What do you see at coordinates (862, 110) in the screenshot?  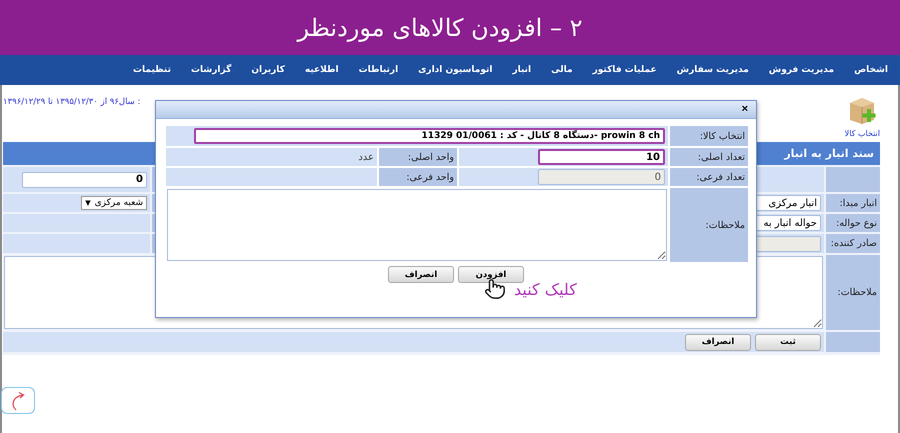 I see `box-plus-icon` at bounding box center [862, 110].